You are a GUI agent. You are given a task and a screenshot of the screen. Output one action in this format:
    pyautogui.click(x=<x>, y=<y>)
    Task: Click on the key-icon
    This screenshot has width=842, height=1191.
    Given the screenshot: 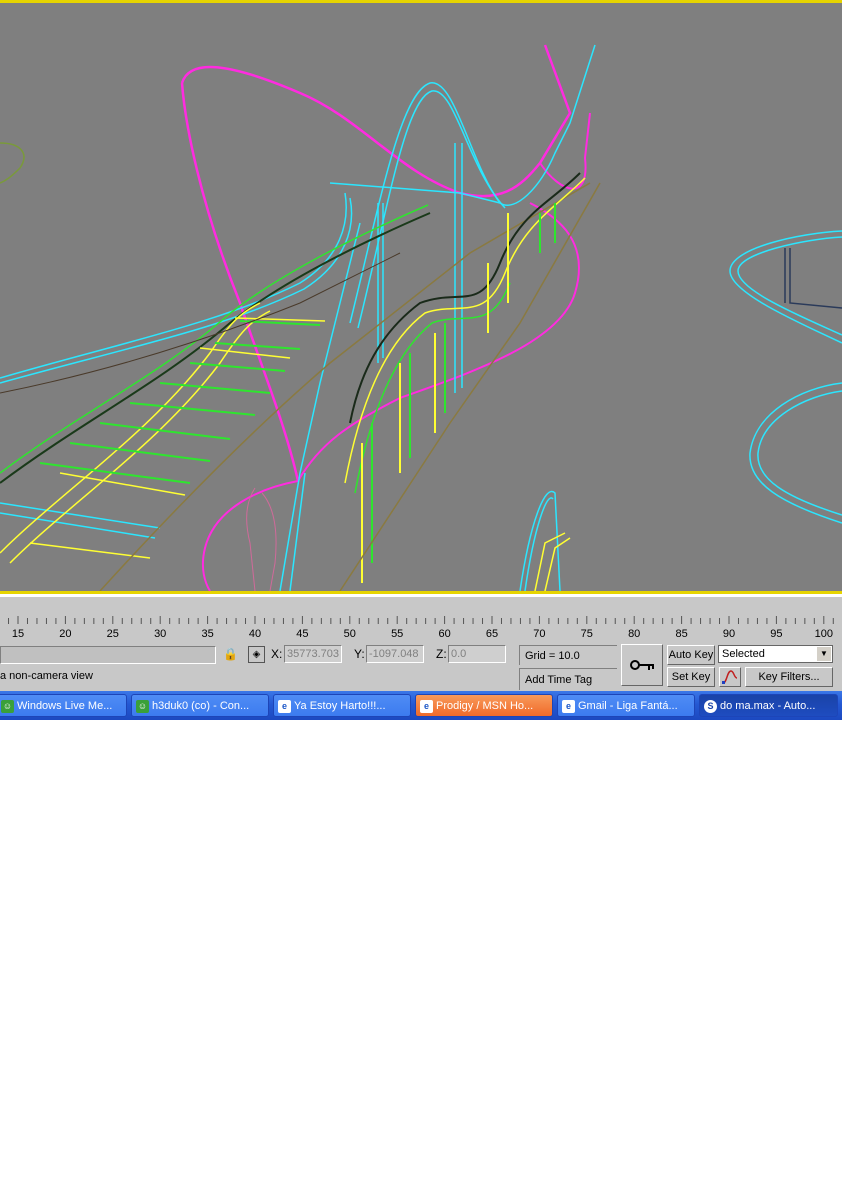 What is the action you would take?
    pyautogui.click(x=642, y=665)
    